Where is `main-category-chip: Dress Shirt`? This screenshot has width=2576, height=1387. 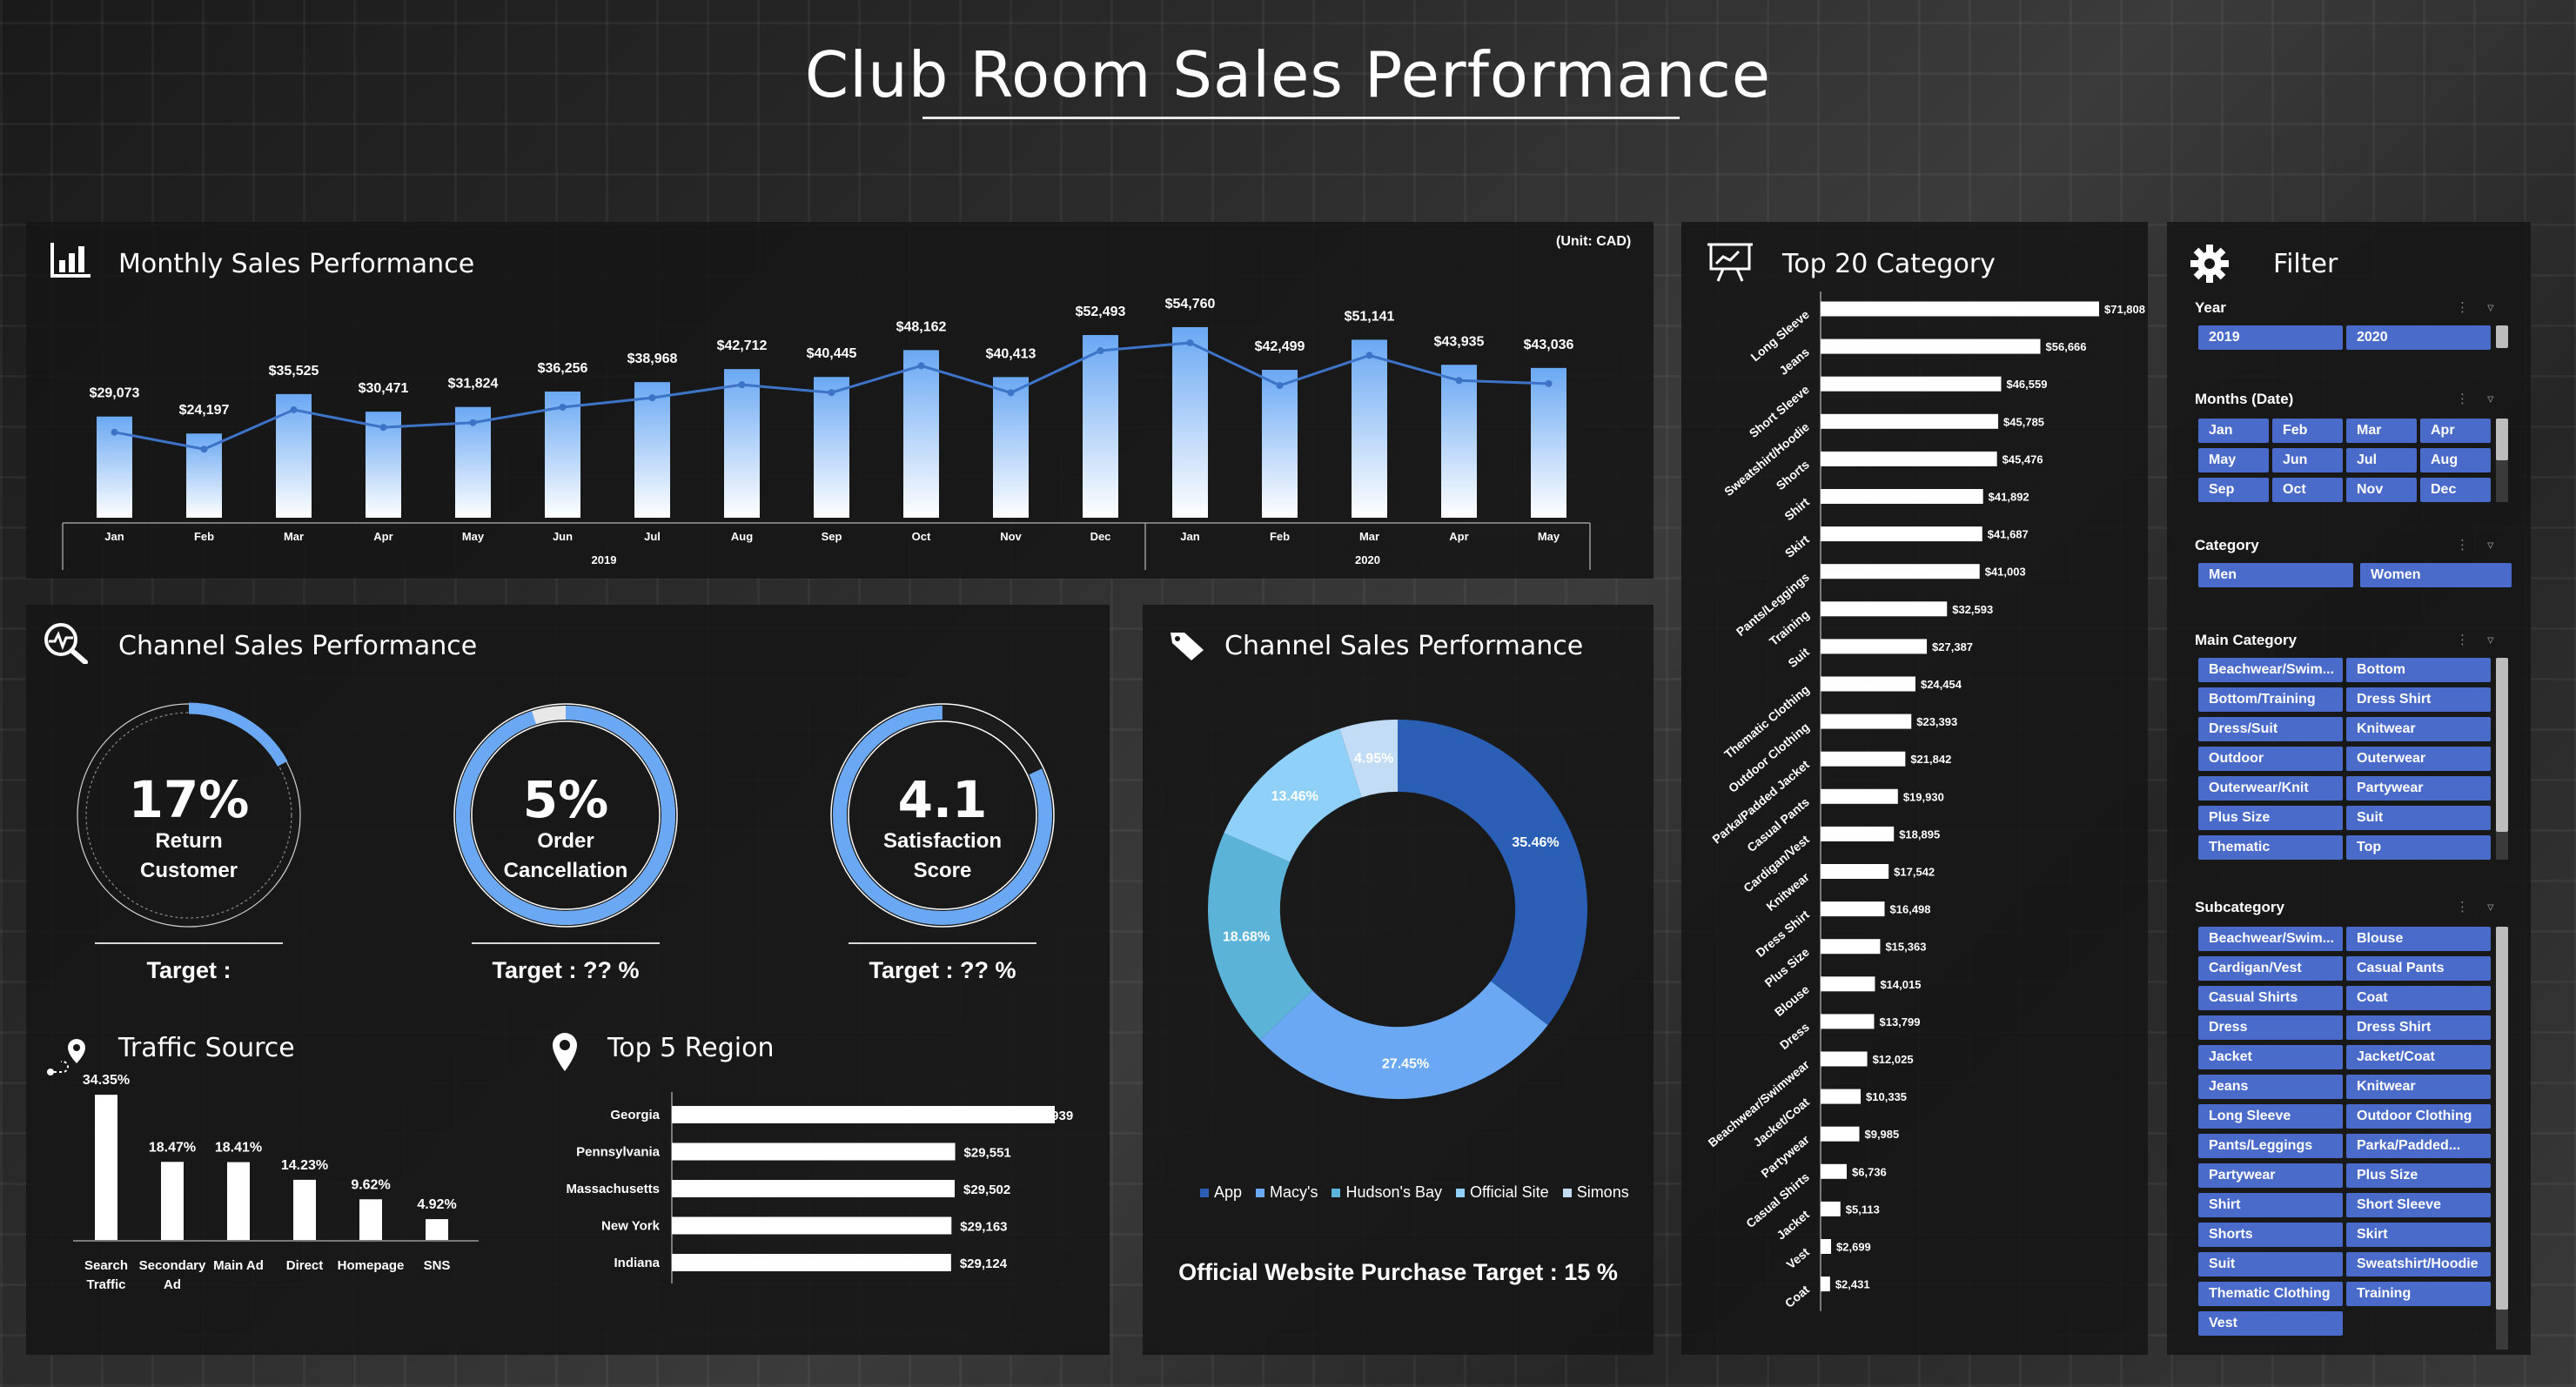 main-category-chip: Dress Shirt is located at coordinates (2418, 700).